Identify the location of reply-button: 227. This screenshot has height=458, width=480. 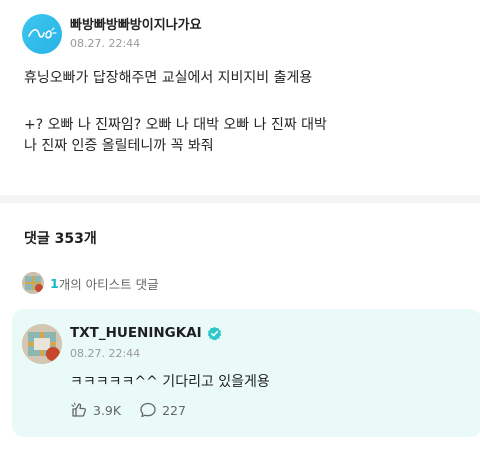
(162, 410).